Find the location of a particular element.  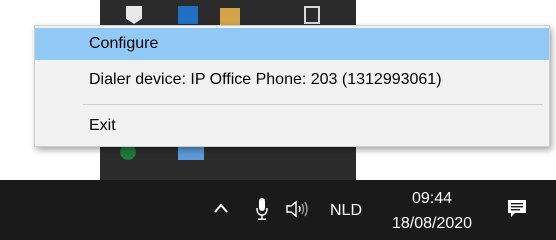

microphone-icon is located at coordinates (262, 209).